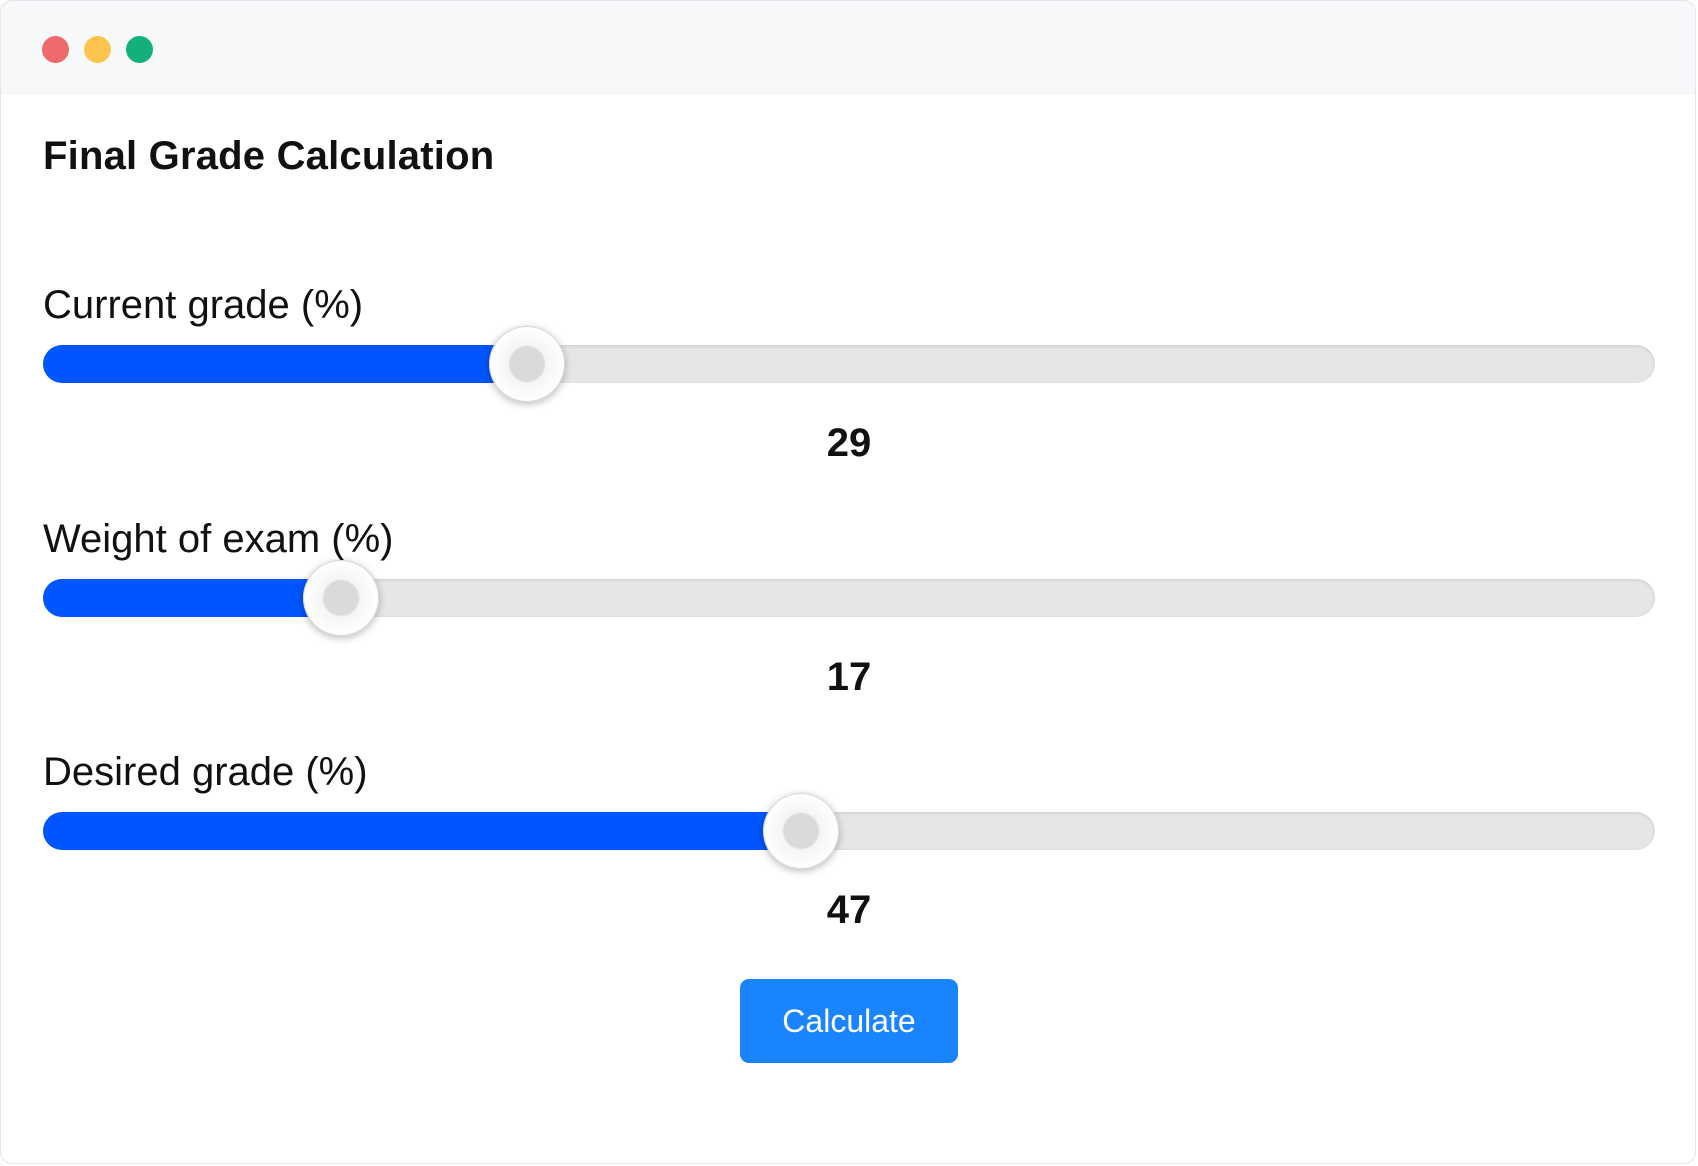  Describe the element at coordinates (849, 1021) in the screenshot. I see `calculate-button: Calculate` at that location.